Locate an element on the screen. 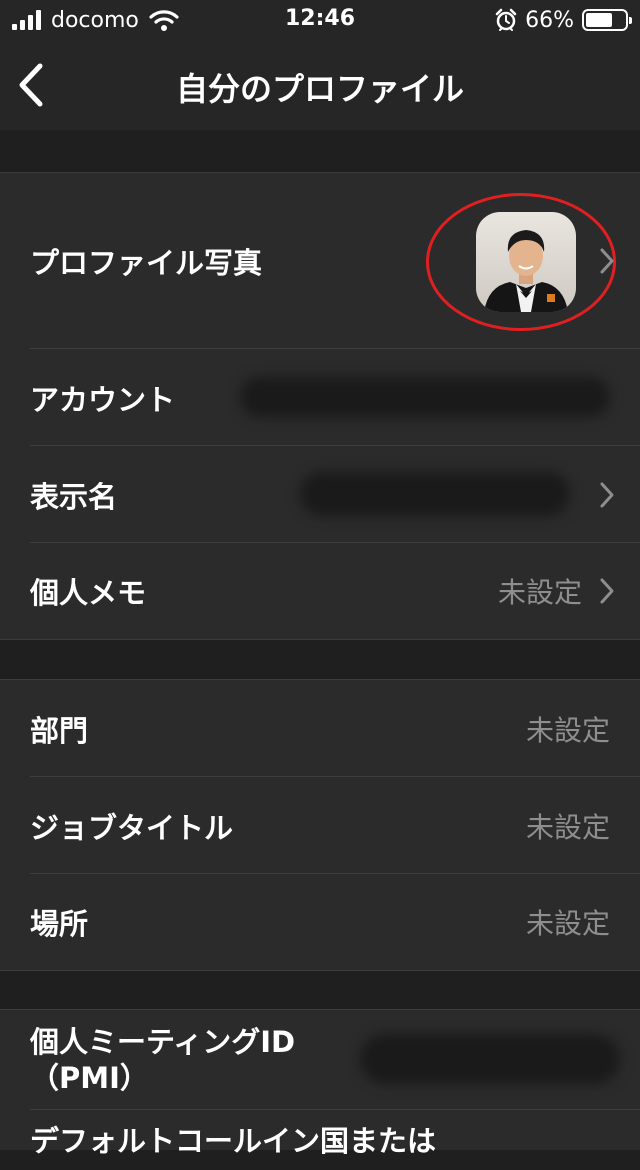 This screenshot has height=1170, width=640. personal-memo-row: 個人メモ 未設定 is located at coordinates (320, 591).